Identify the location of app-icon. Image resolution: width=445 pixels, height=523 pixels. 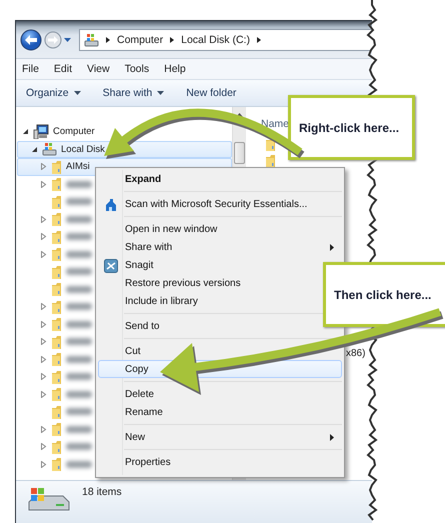
(111, 266).